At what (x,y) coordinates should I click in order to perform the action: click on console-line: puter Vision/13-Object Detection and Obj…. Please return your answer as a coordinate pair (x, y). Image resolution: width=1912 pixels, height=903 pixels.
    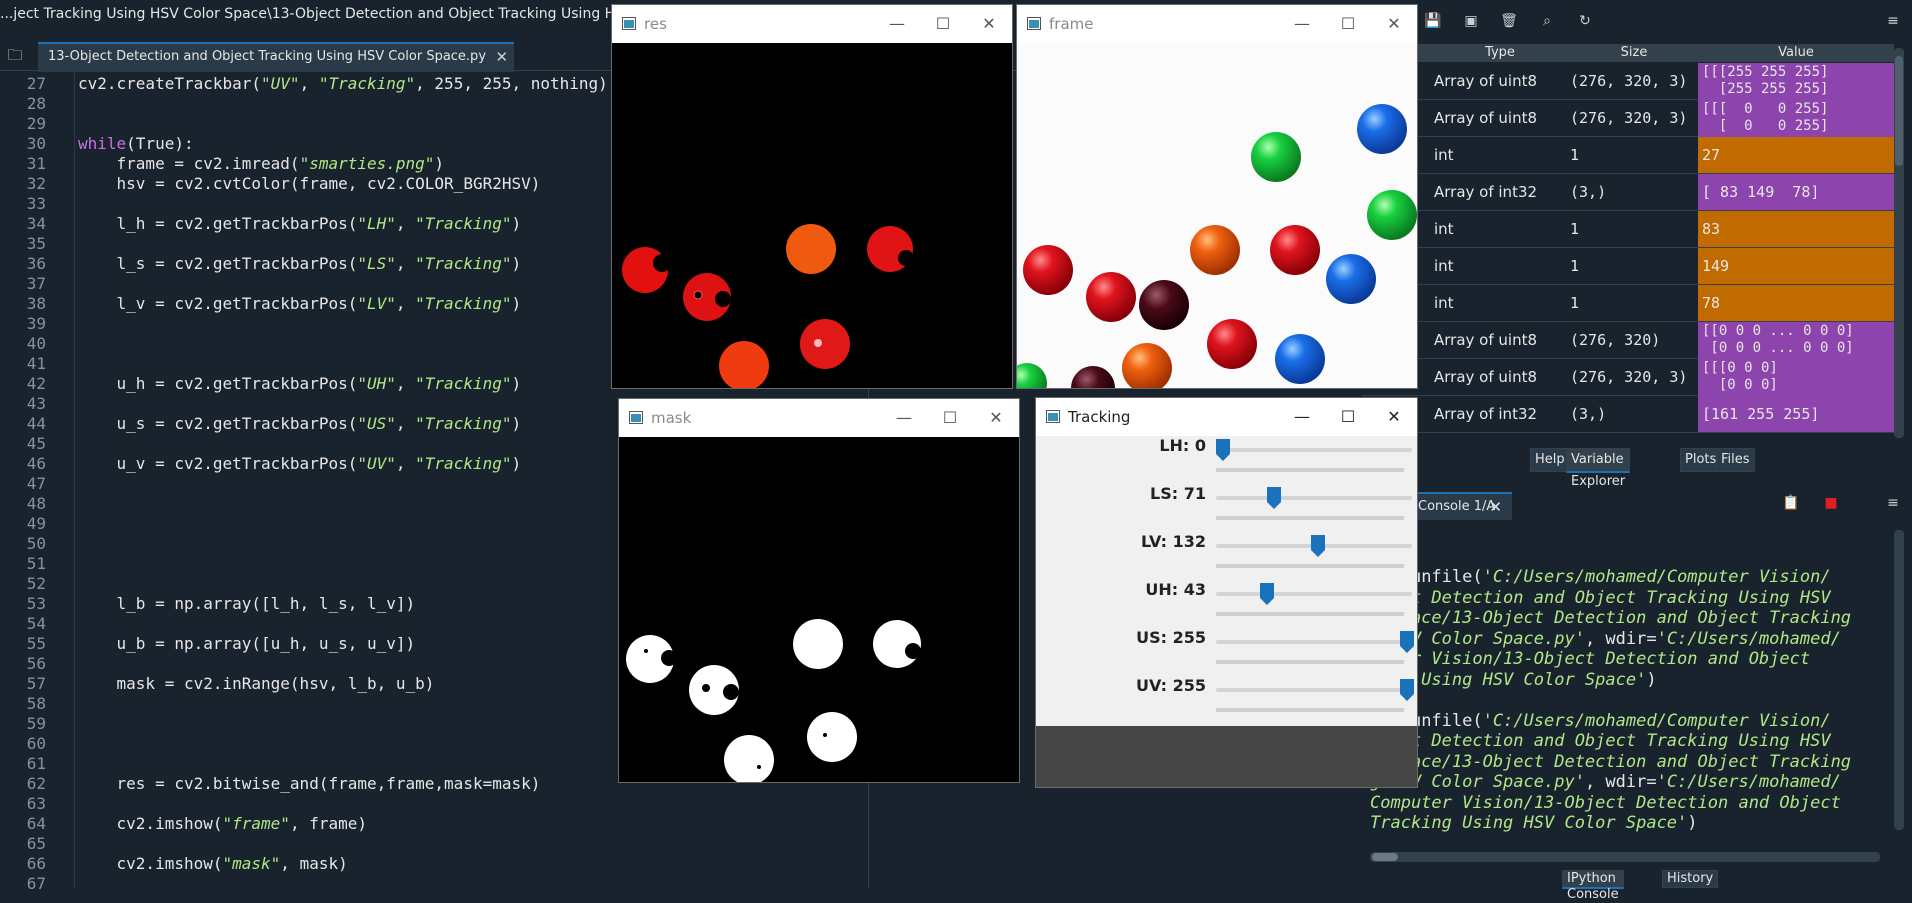
    Looking at the image, I should click on (1590, 659).